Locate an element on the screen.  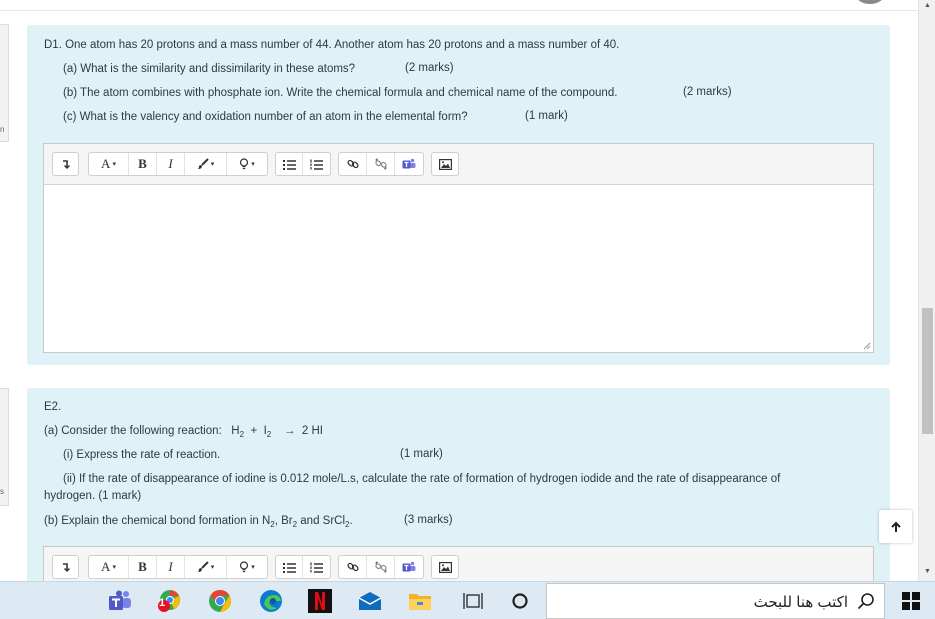
edge-icon is located at coordinates (271, 601).